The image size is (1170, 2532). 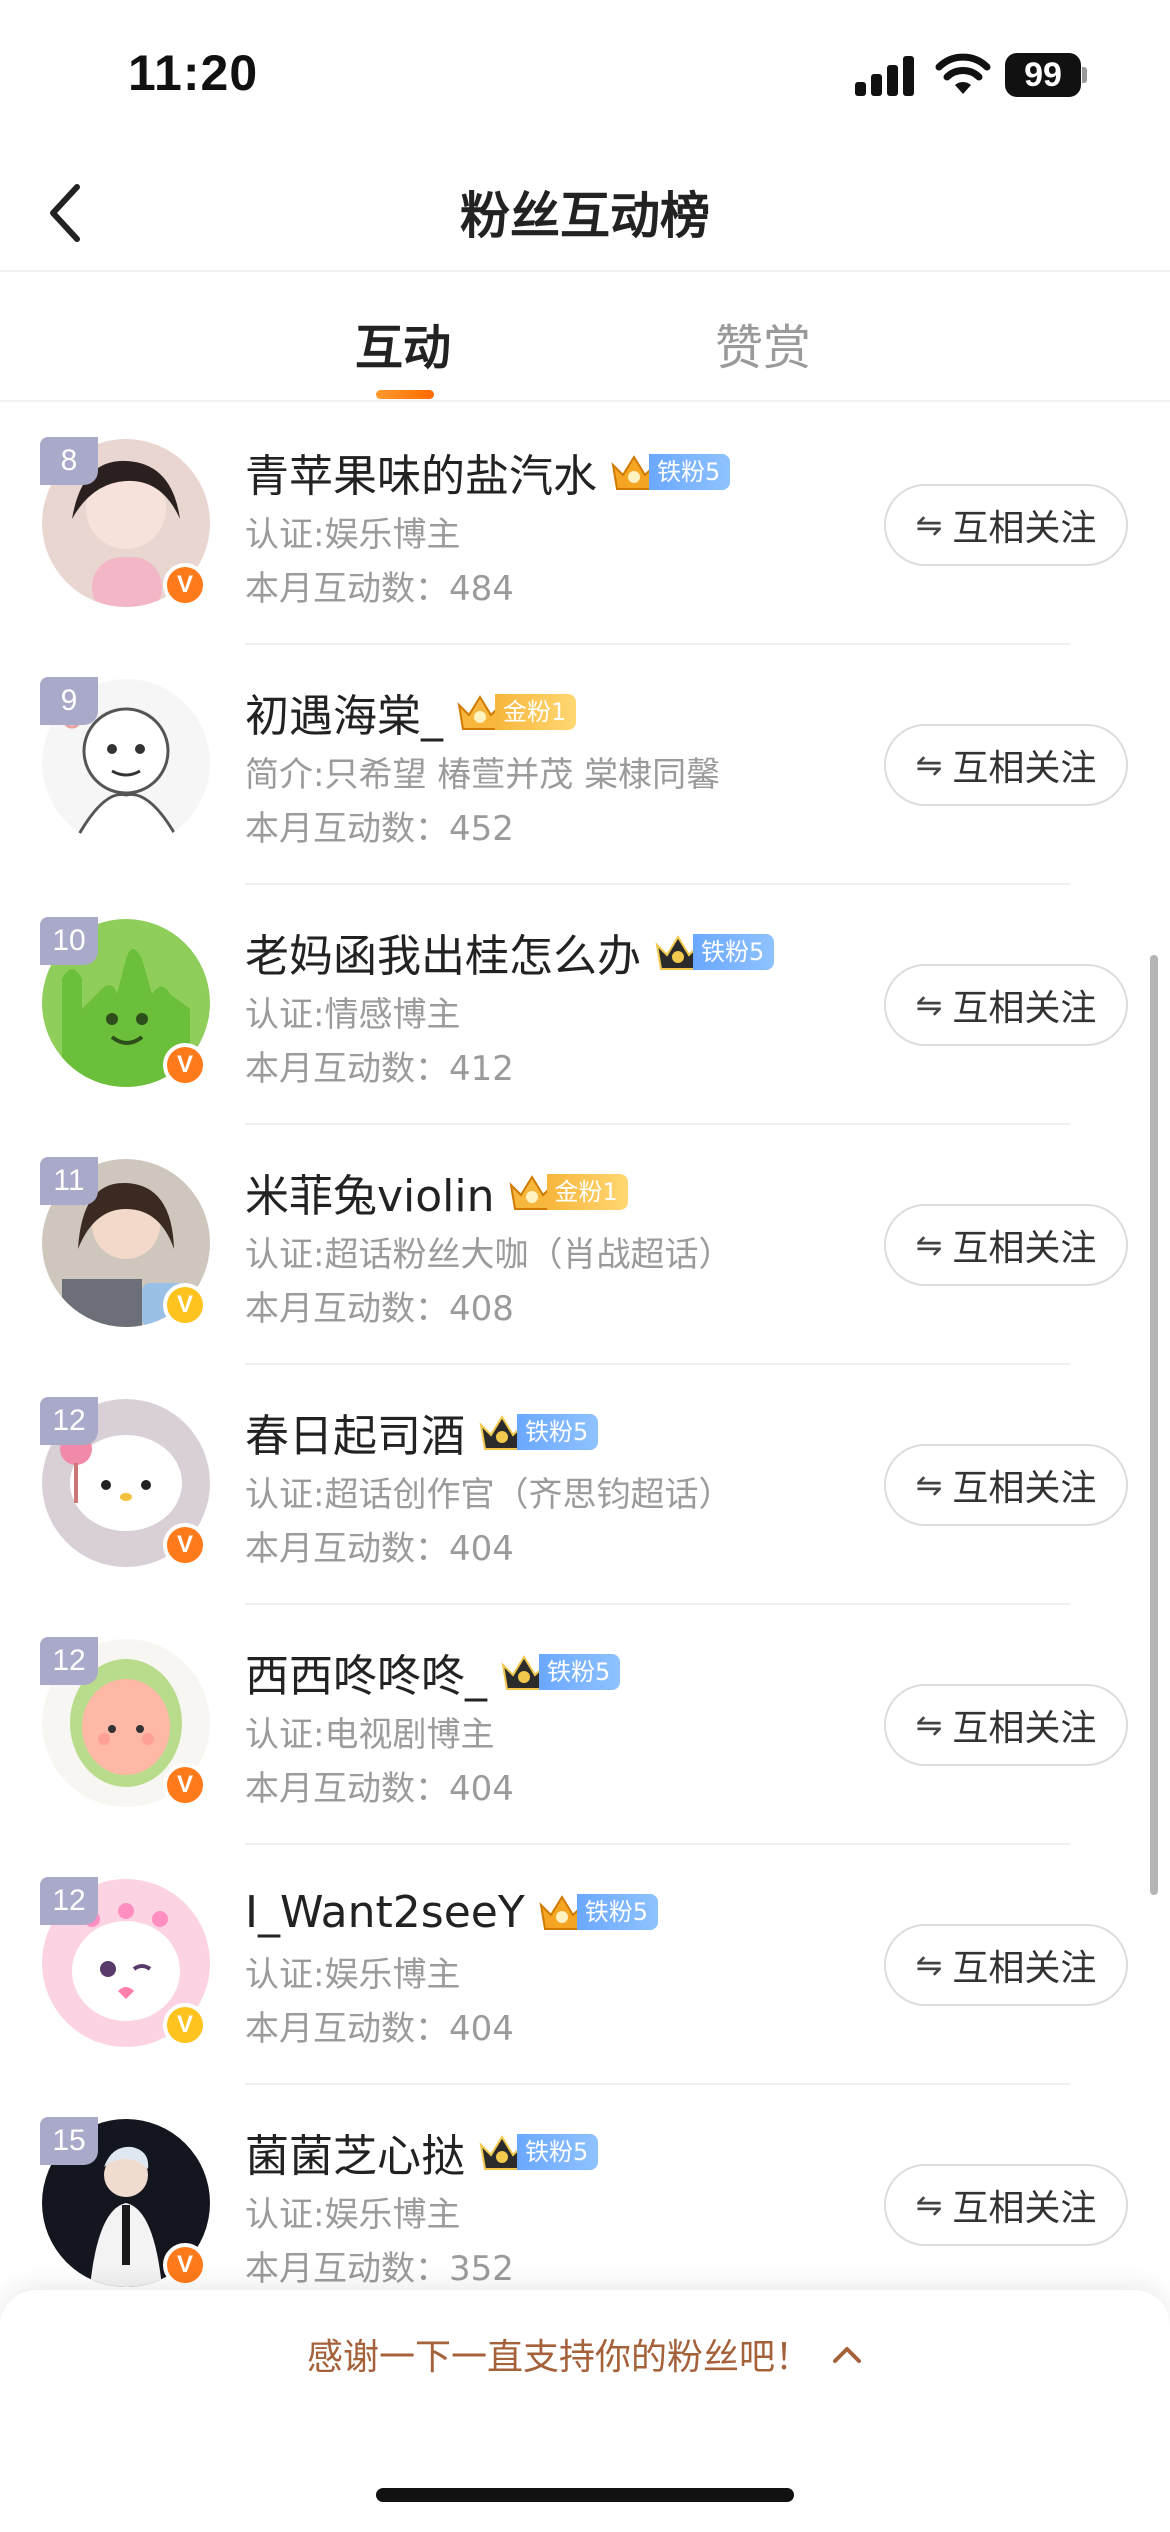 I want to click on user-name: 西西咚咚咚_, so click(x=366, y=1672).